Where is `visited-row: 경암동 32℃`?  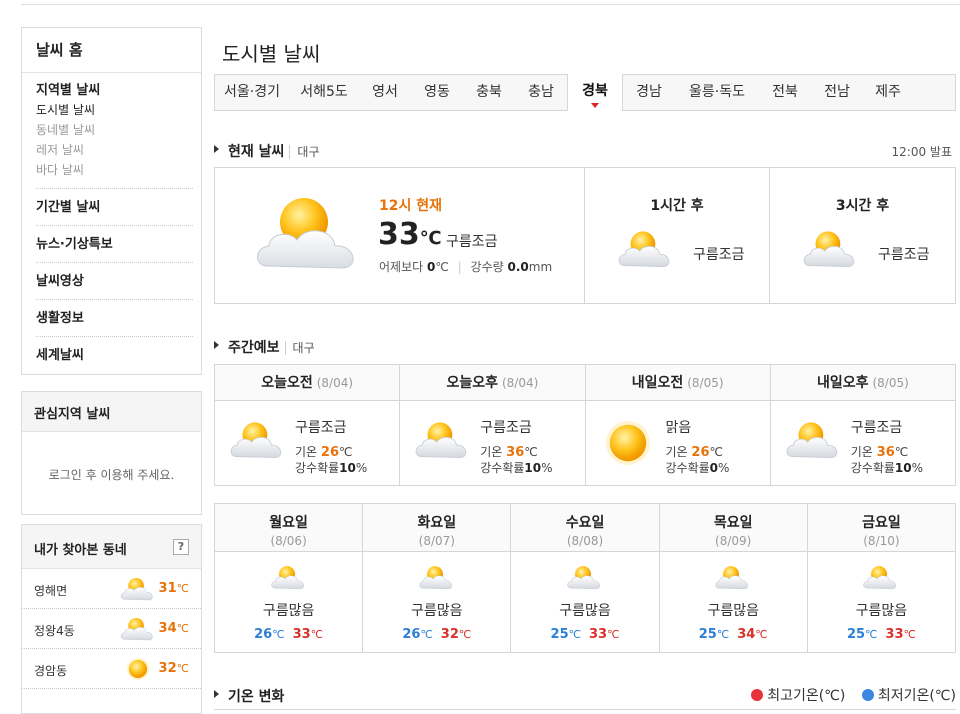
visited-row: 경암동 32℃ is located at coordinates (111, 669).